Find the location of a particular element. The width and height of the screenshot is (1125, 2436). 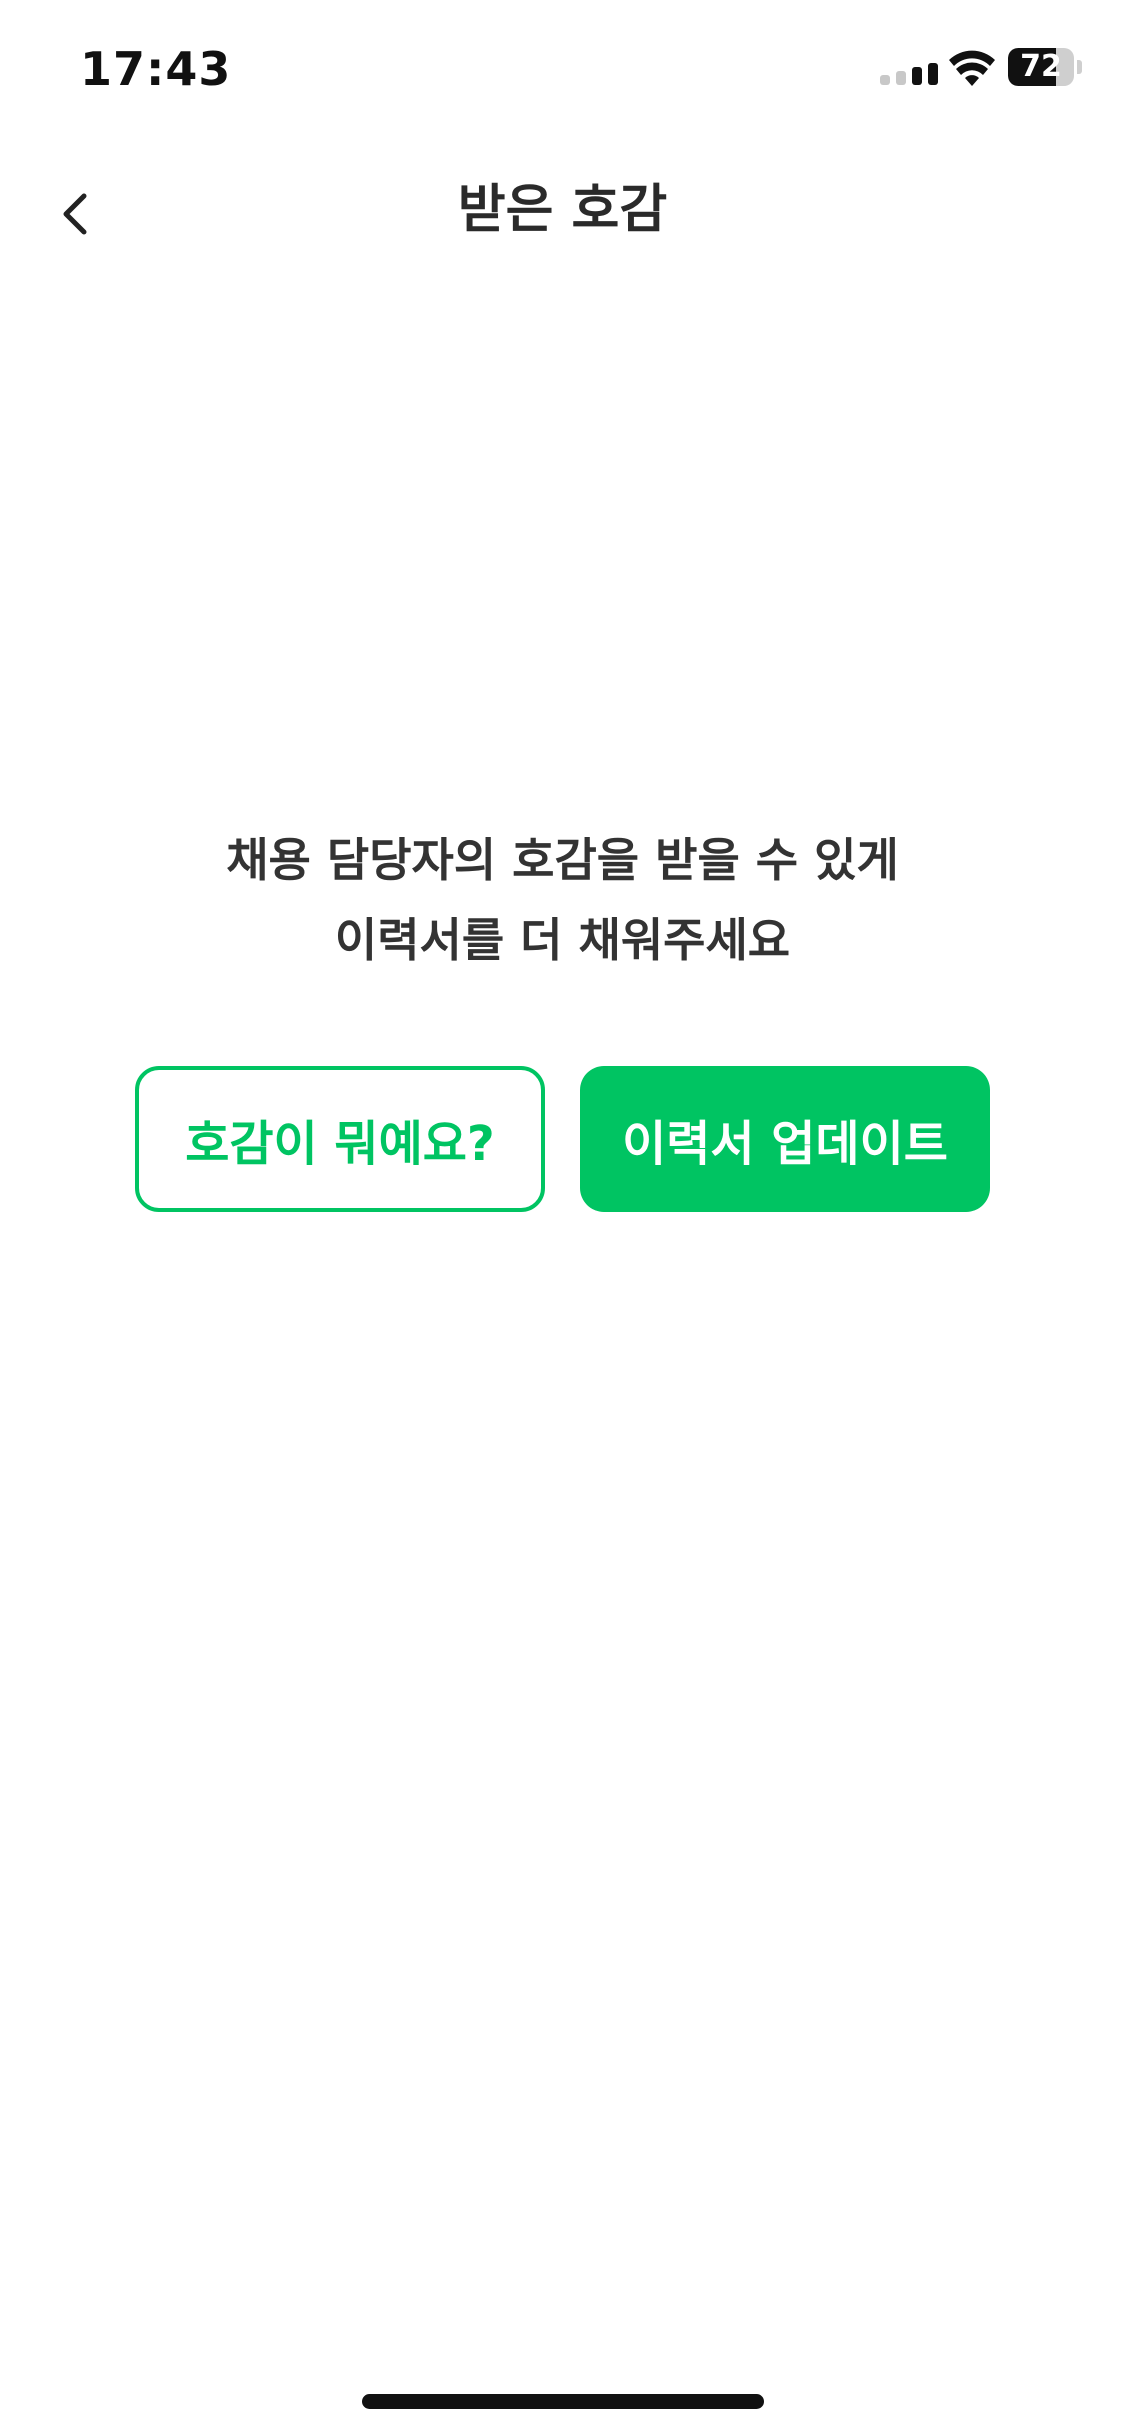

empty-state-line-1: 채용 담당자의 호감을 받을 수 있게 is located at coordinates (562, 860).